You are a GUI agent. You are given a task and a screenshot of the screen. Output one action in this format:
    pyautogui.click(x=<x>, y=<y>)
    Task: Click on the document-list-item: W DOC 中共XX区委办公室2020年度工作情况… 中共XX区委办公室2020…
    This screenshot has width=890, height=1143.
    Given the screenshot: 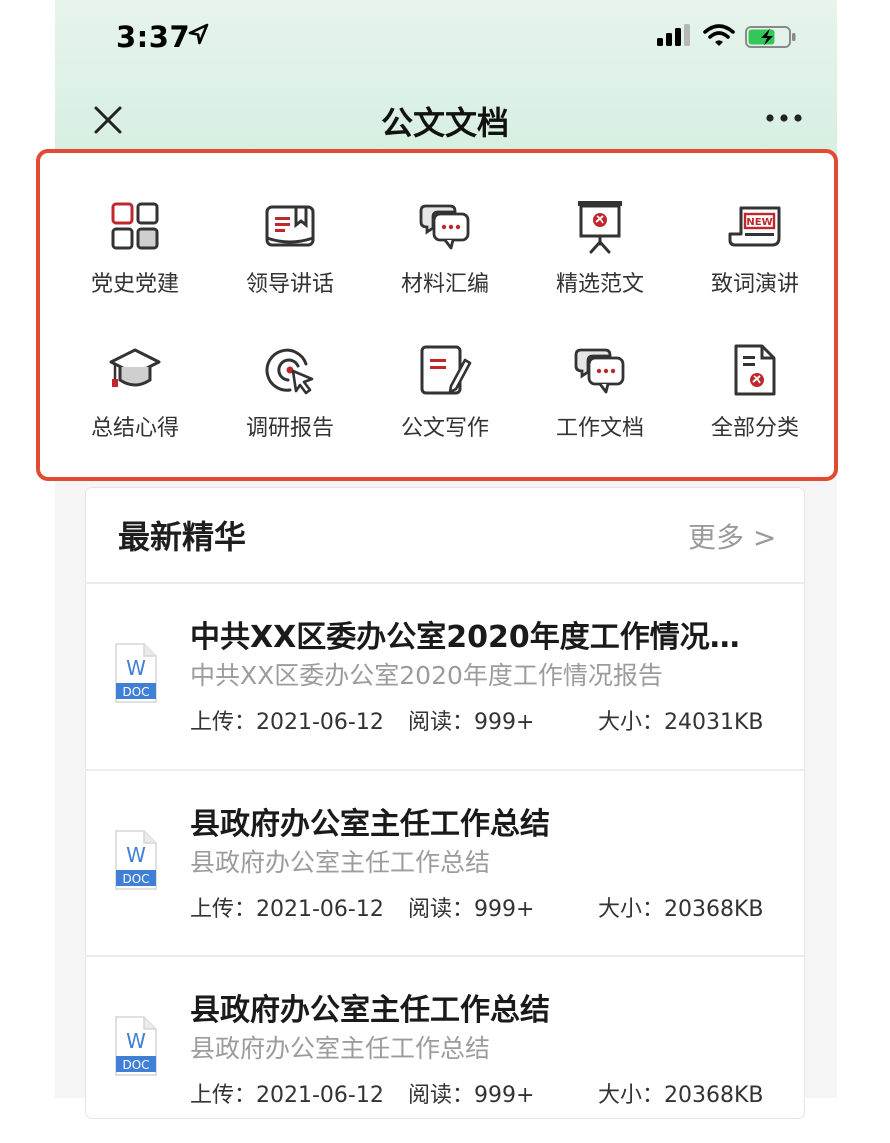 What is the action you would take?
    pyautogui.click(x=445, y=677)
    